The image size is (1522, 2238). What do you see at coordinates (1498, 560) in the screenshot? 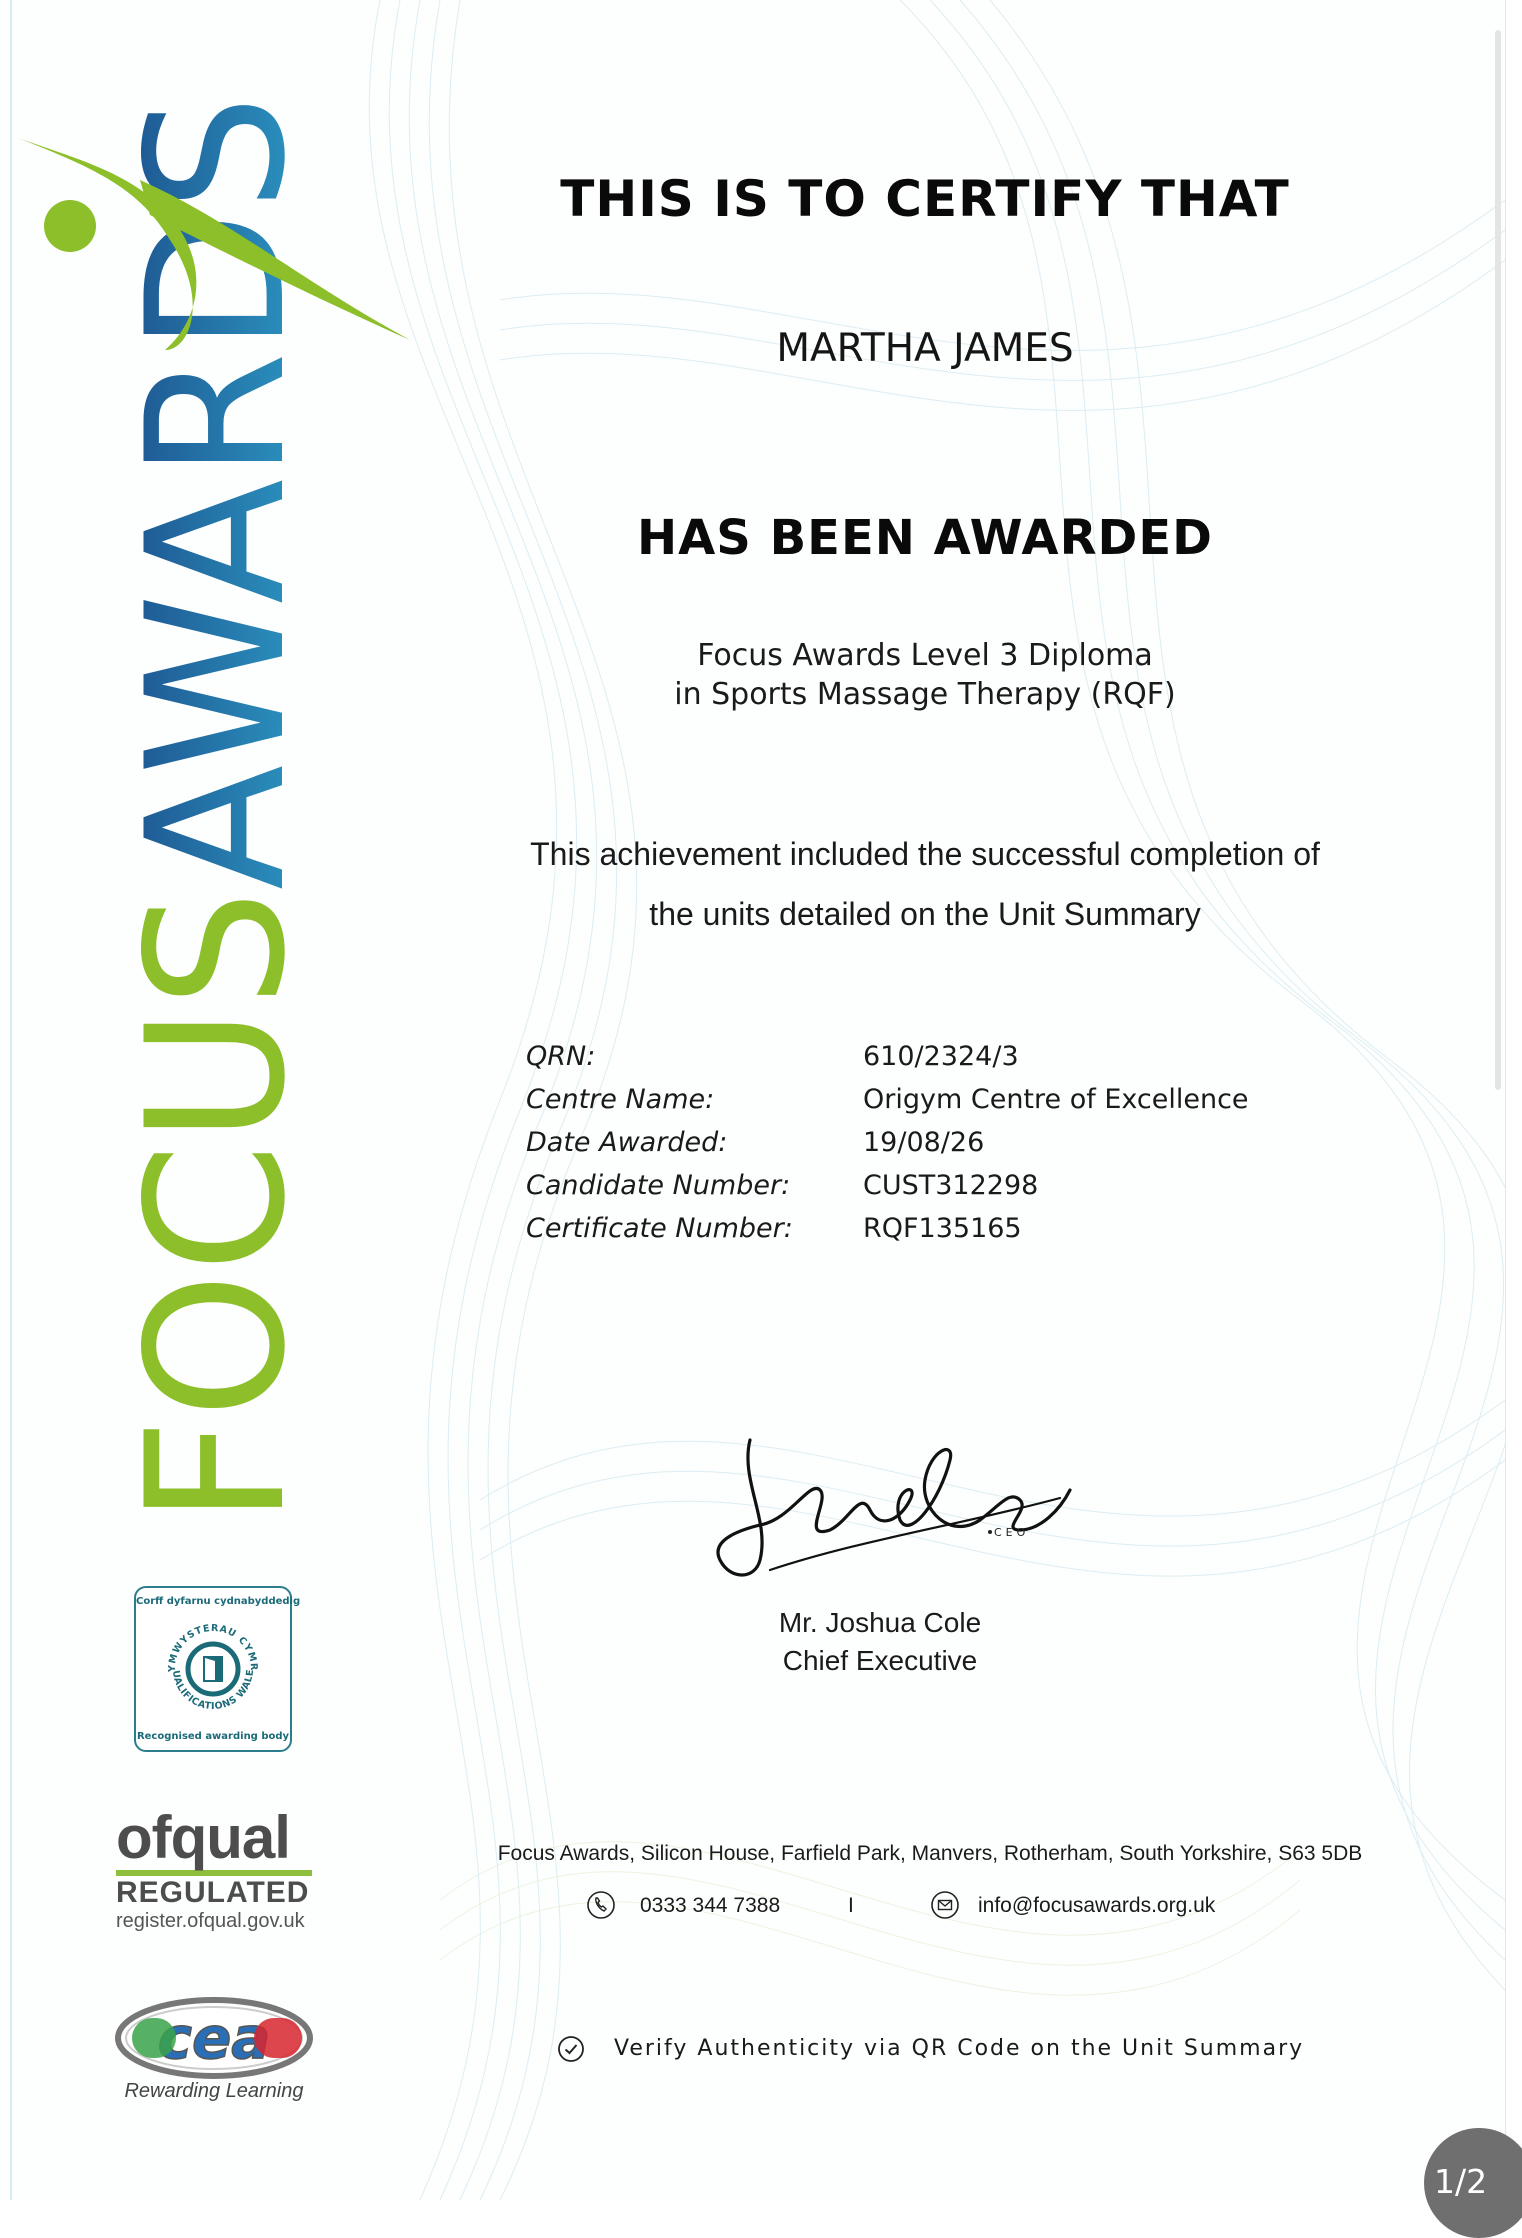
I see `scrollbar-thumb` at bounding box center [1498, 560].